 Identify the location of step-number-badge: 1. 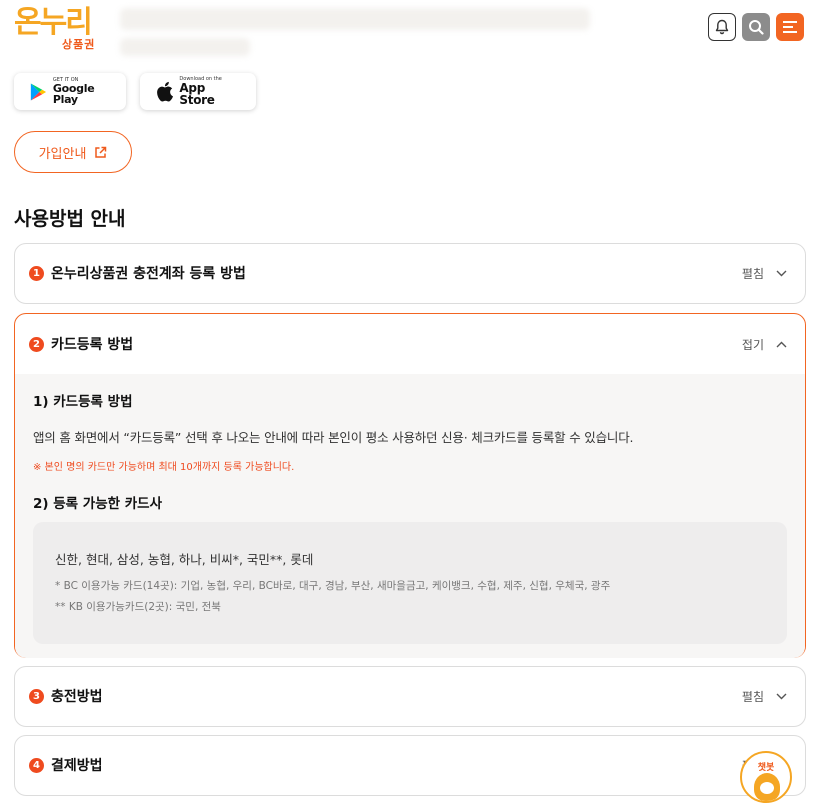
(36, 273).